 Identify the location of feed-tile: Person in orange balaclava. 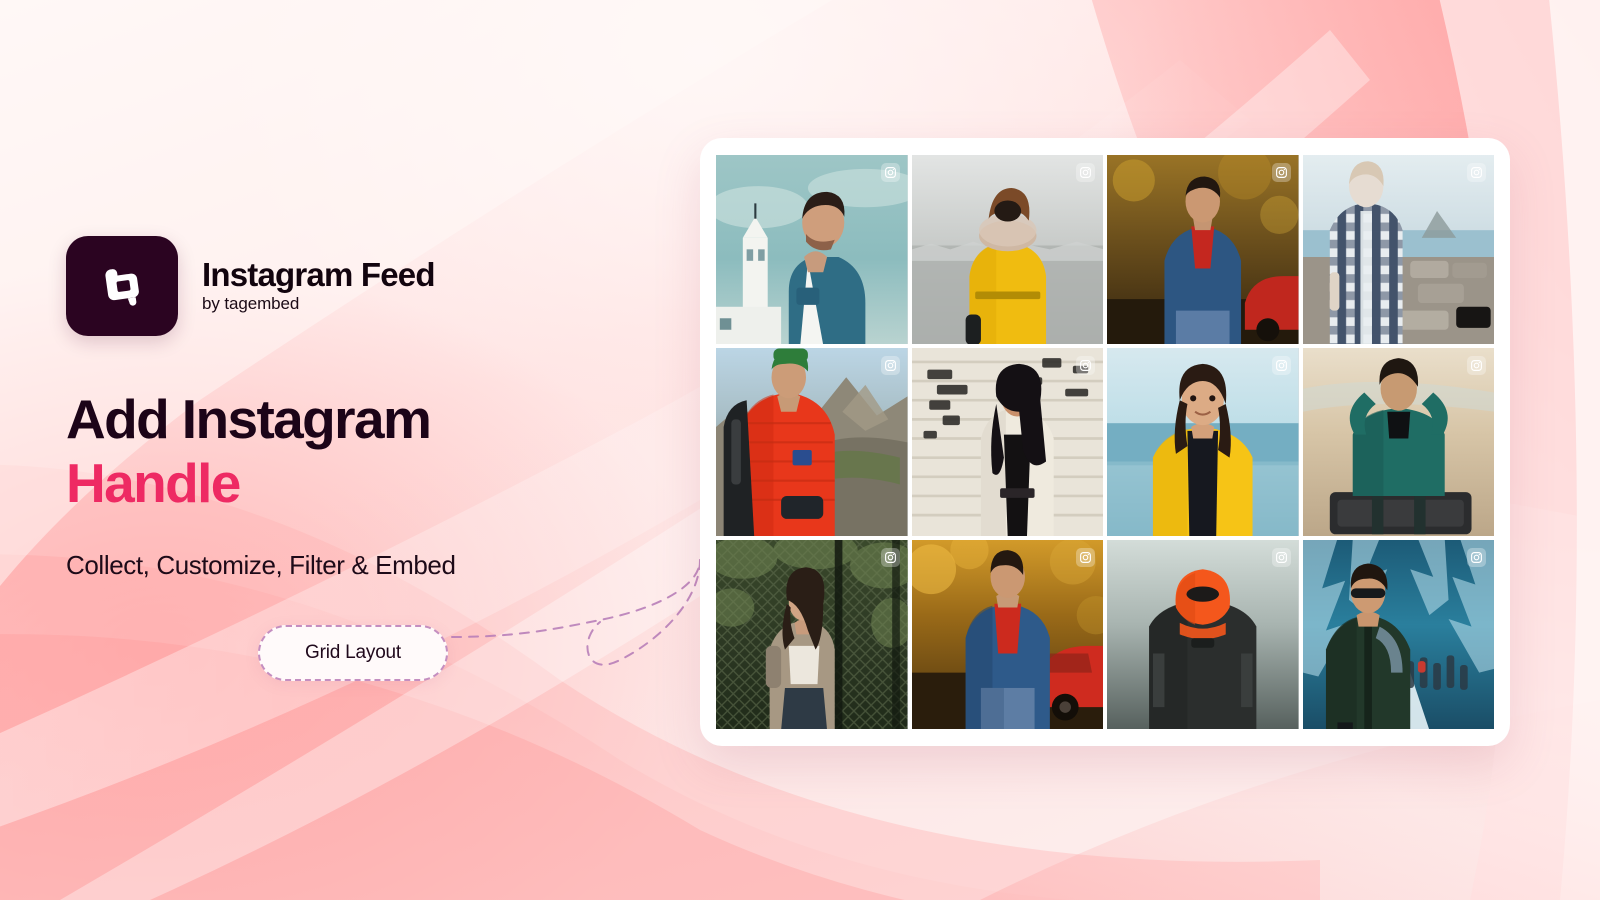
(1203, 634).